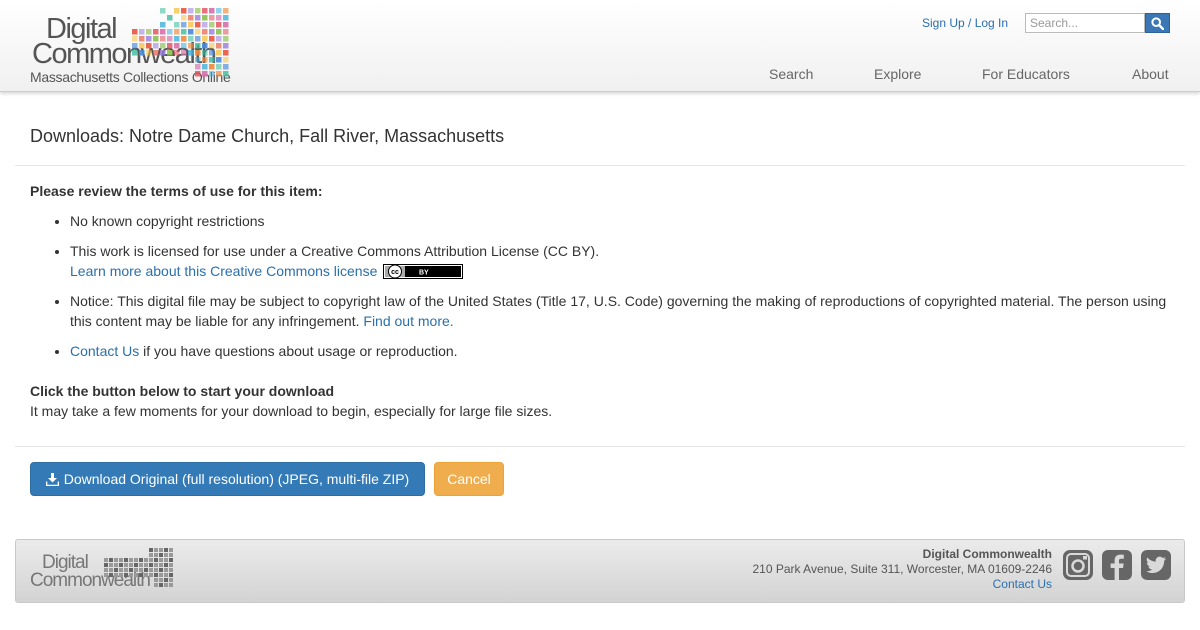 The width and height of the screenshot is (1200, 630). What do you see at coordinates (395, 272) in the screenshot?
I see `cc-badge-cc: cc` at bounding box center [395, 272].